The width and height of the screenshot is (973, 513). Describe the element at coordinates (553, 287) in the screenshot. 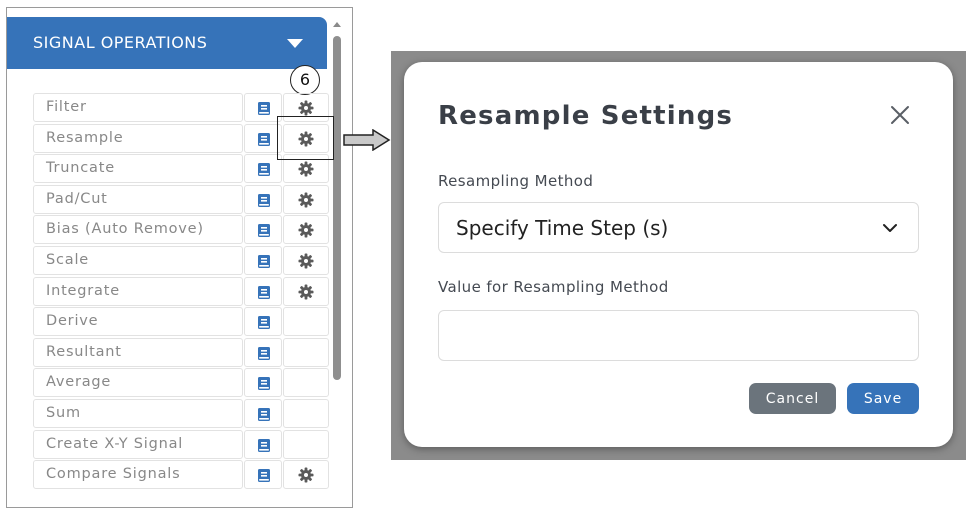

I see `resampling-value-label: Value for Resampling Method` at that location.